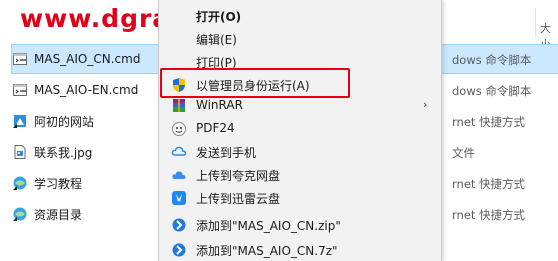  I want to click on file-name: 资源目录, so click(58, 214).